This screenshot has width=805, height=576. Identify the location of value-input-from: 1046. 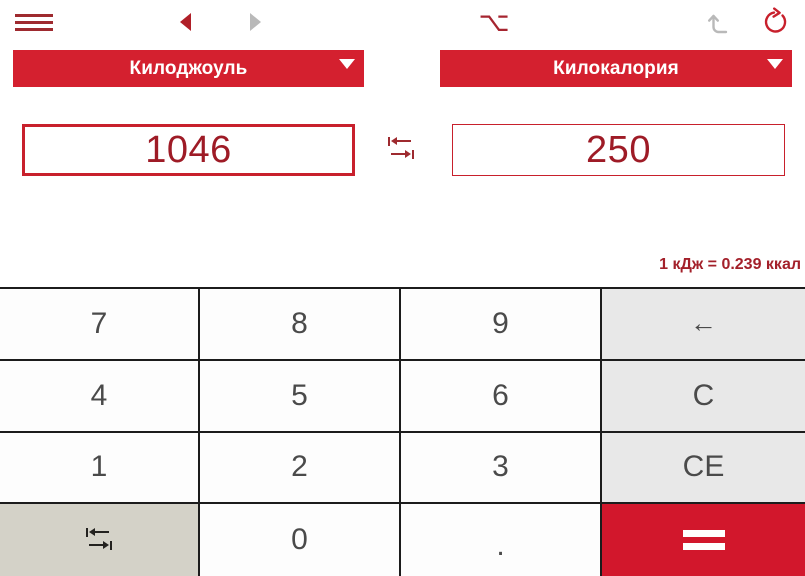
(188, 150).